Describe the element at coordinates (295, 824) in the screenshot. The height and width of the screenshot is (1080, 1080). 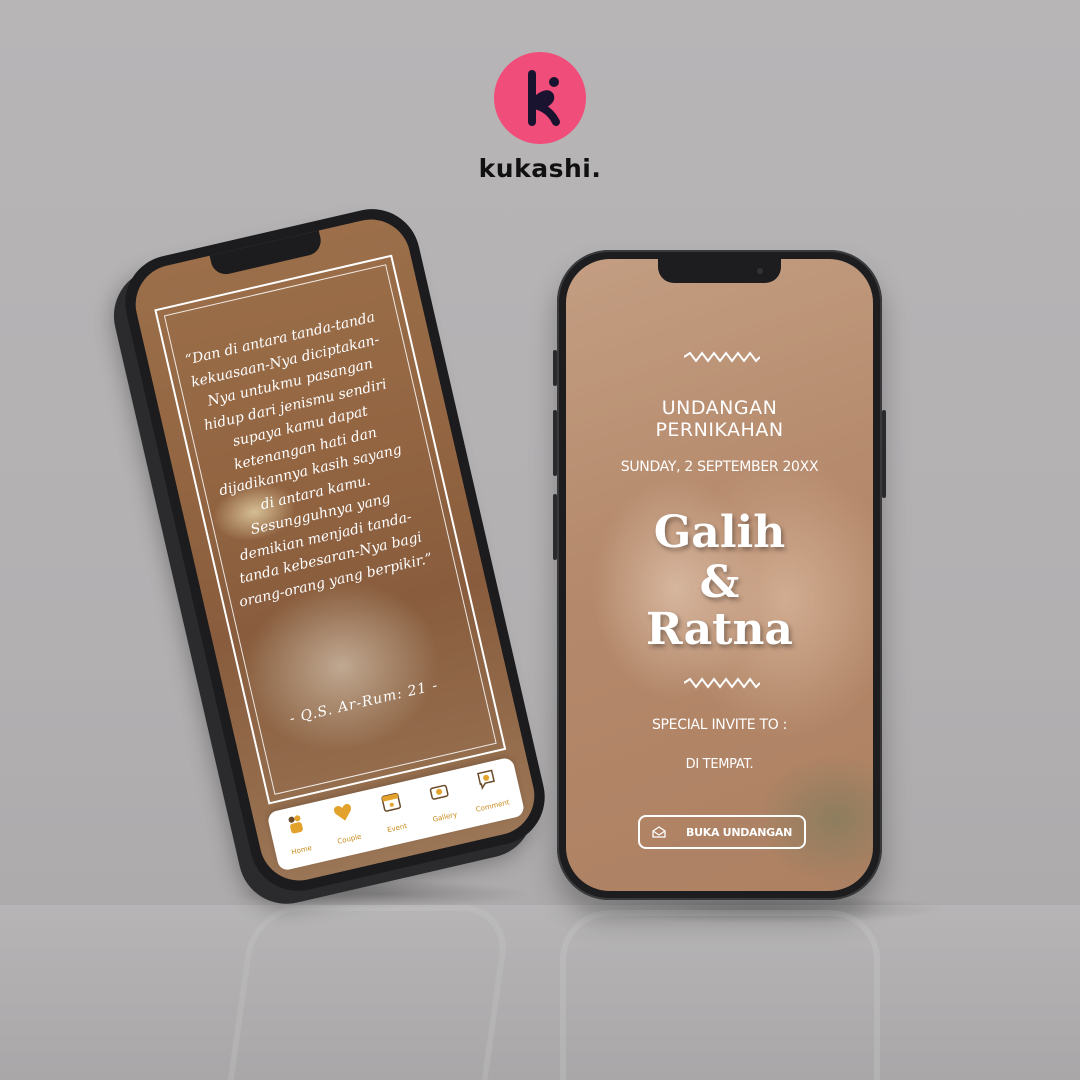
I see `couple-icon` at that location.